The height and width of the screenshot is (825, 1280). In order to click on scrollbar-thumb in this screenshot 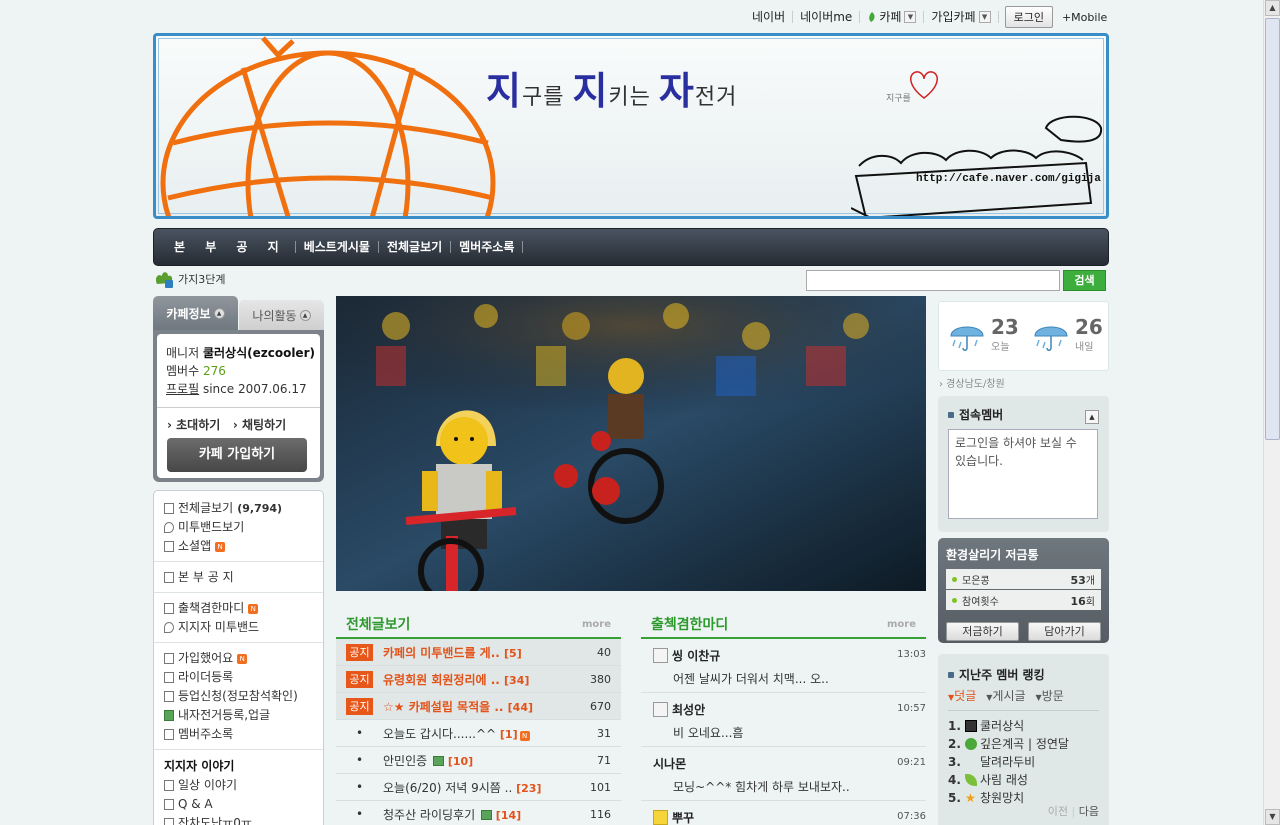, I will do `click(1272, 229)`.